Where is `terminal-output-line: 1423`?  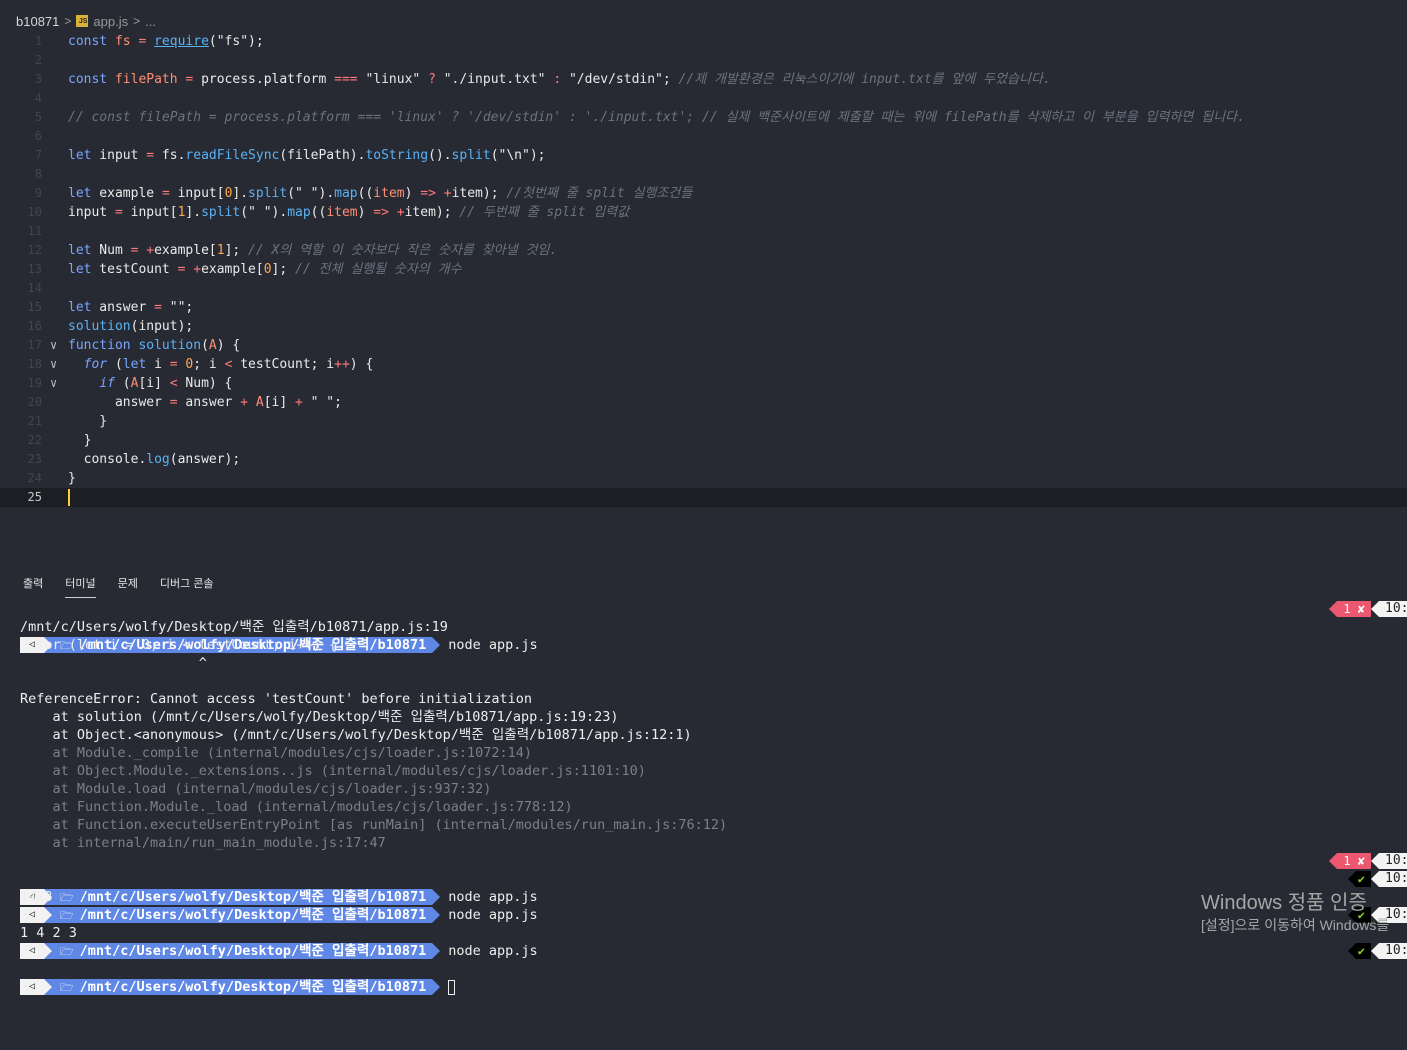
terminal-output-line: 1423 is located at coordinates (36, 897).